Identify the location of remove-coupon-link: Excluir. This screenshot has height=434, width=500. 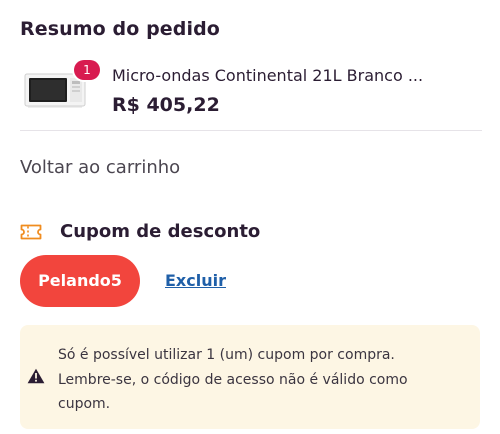
(195, 280).